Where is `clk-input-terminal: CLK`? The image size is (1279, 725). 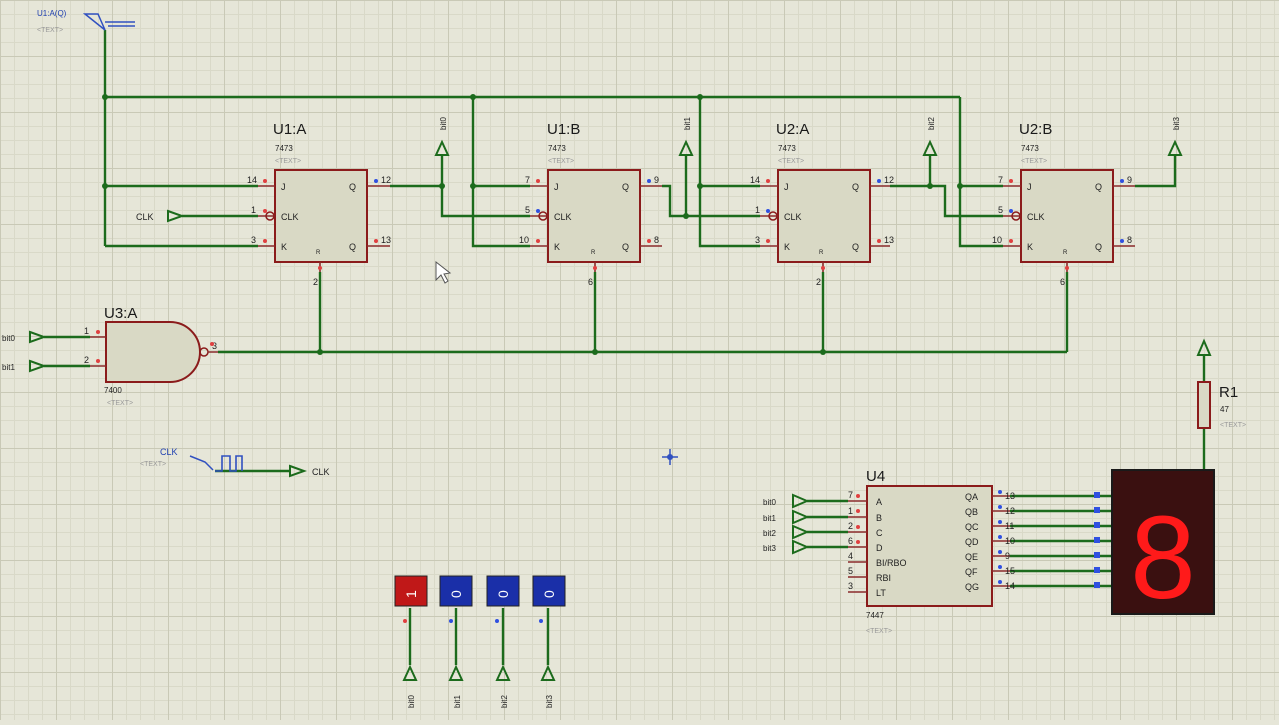 clk-input-terminal: CLK is located at coordinates (160, 216).